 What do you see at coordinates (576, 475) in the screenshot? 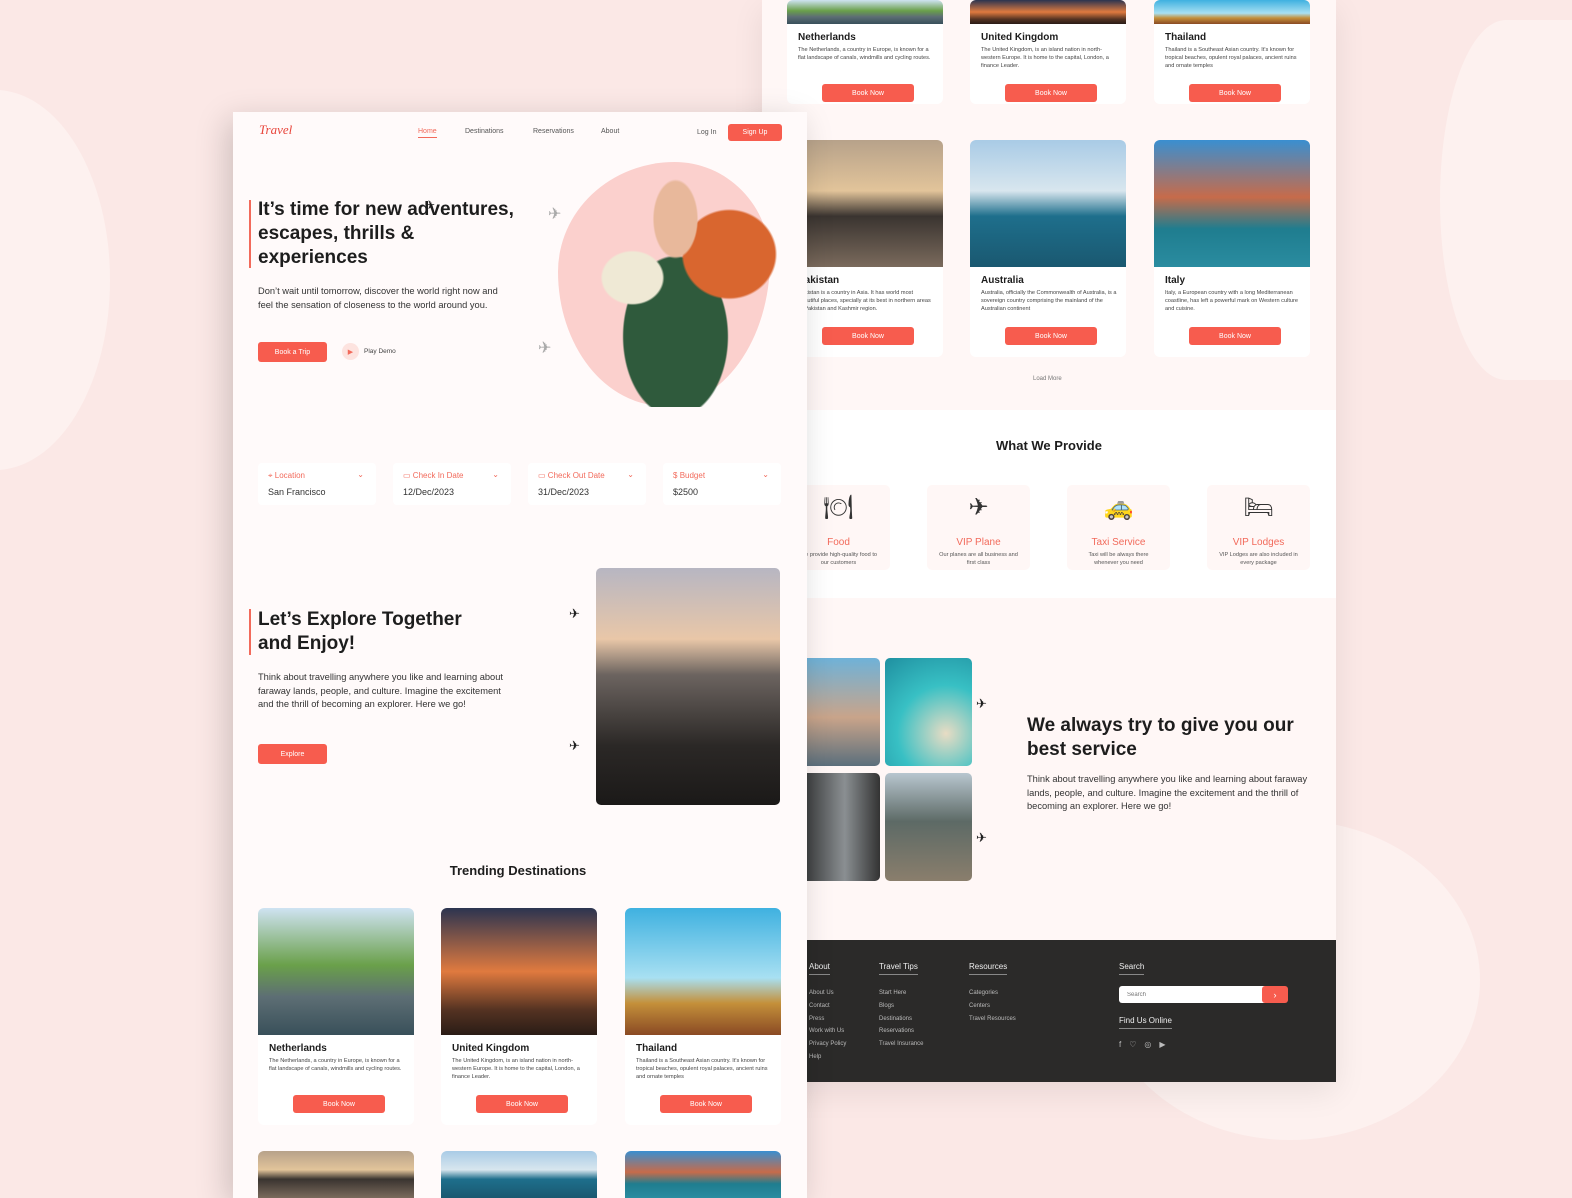
I see `field-label: Check Out Date` at bounding box center [576, 475].